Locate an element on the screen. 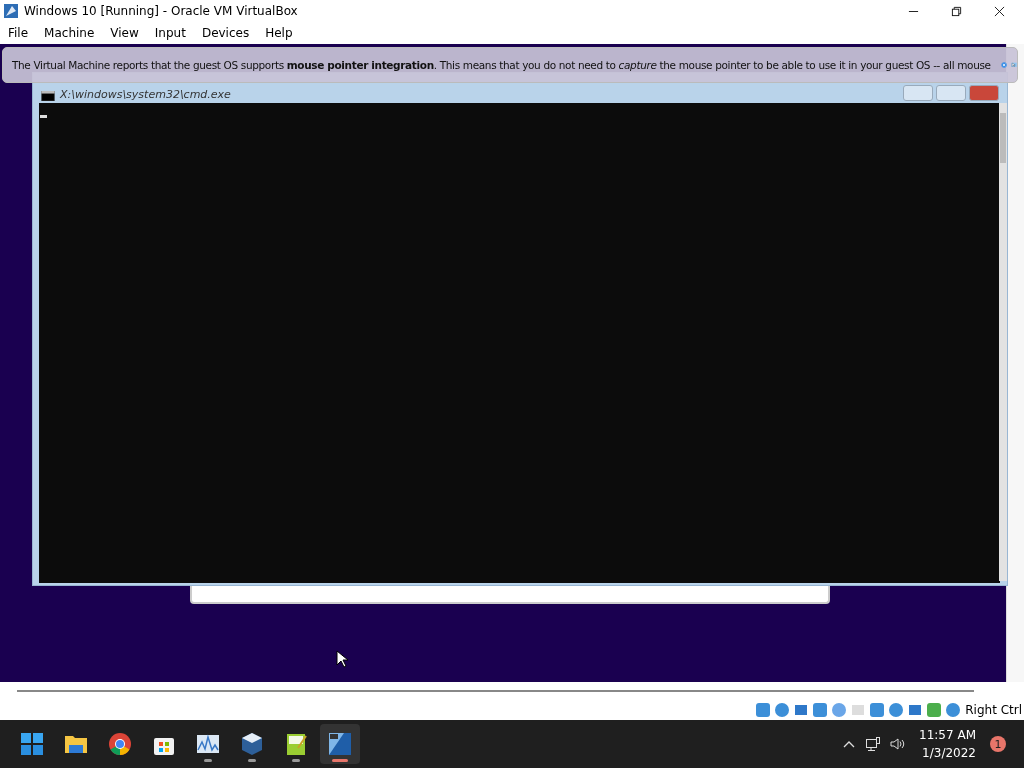  close-button is located at coordinates (984, 93).